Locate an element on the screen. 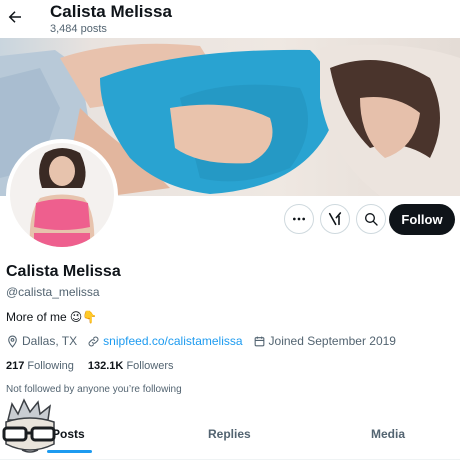  calendar-icon is located at coordinates (259, 341).